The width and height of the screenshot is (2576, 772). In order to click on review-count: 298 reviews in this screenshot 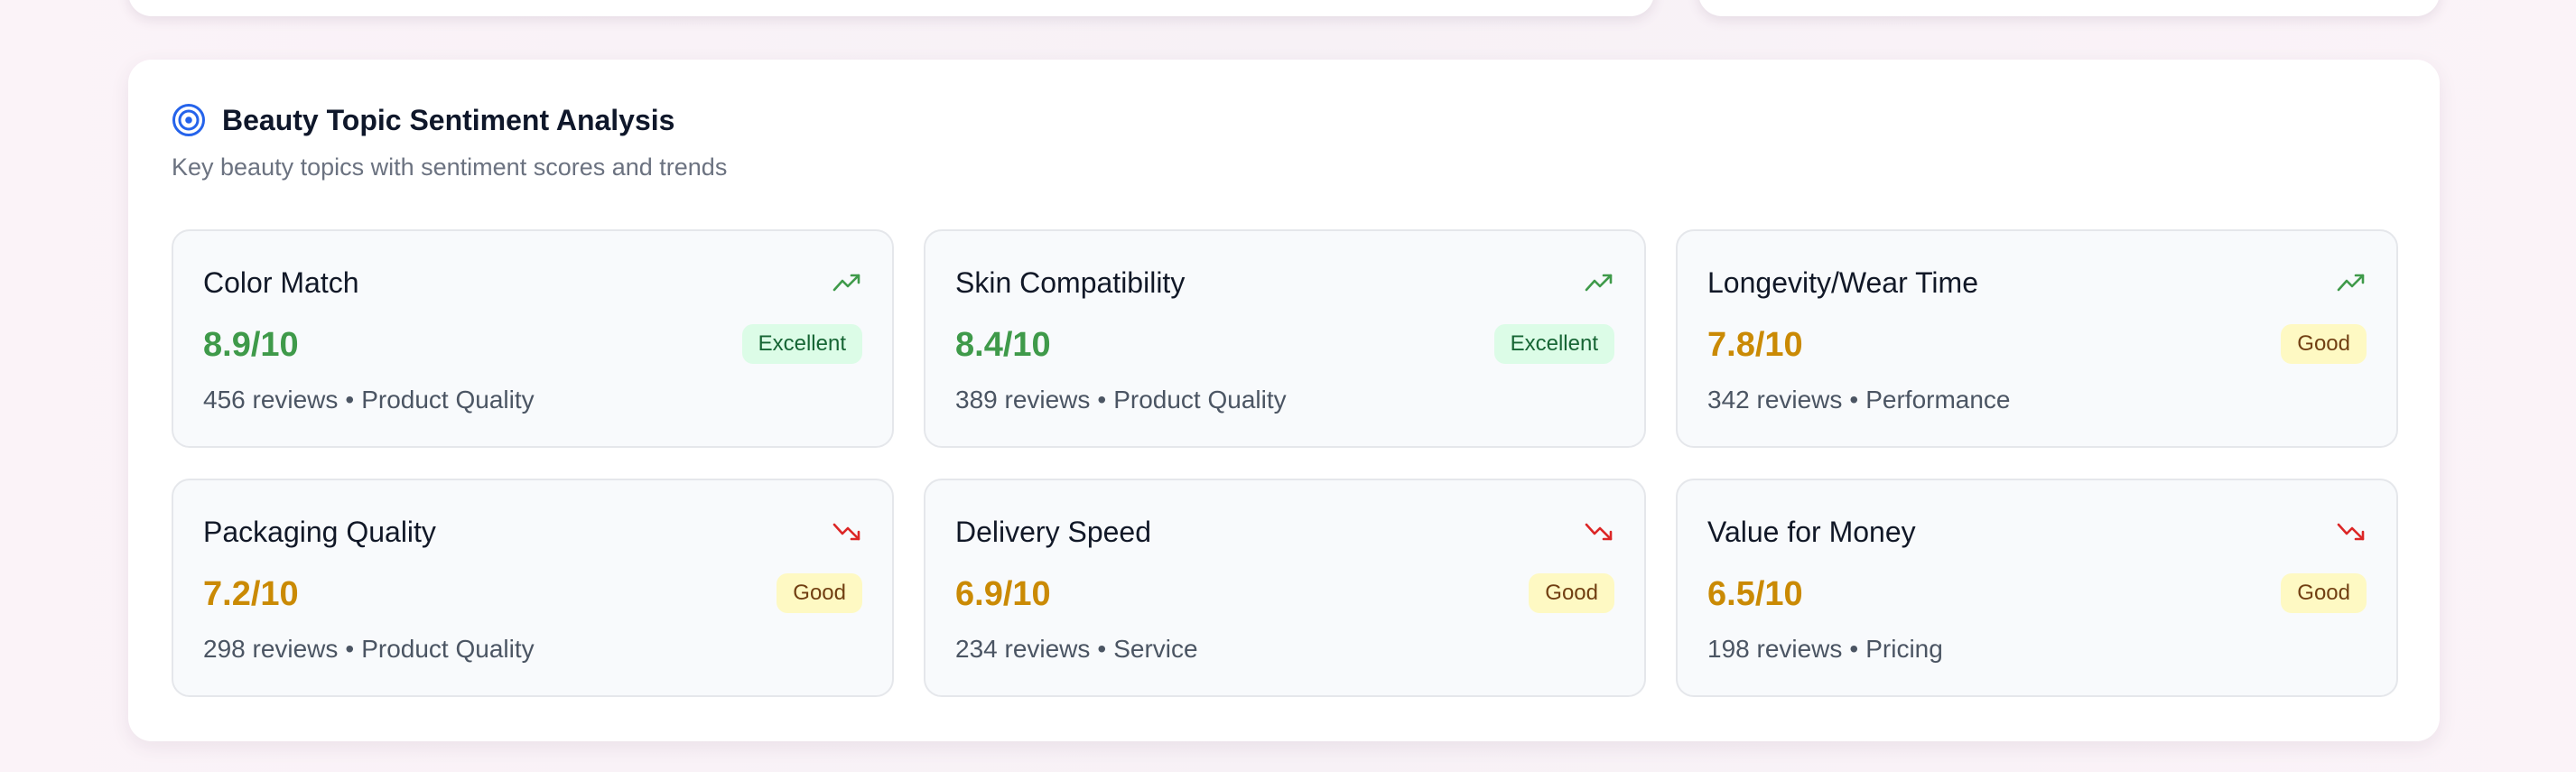, I will do `click(271, 649)`.